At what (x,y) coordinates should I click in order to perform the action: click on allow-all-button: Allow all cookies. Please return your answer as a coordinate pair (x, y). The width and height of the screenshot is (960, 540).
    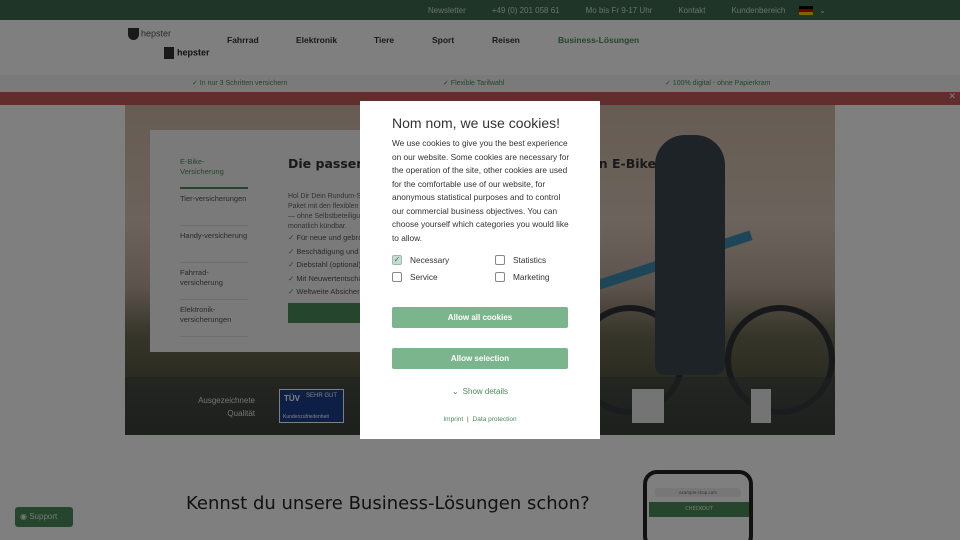
    Looking at the image, I should click on (480, 317).